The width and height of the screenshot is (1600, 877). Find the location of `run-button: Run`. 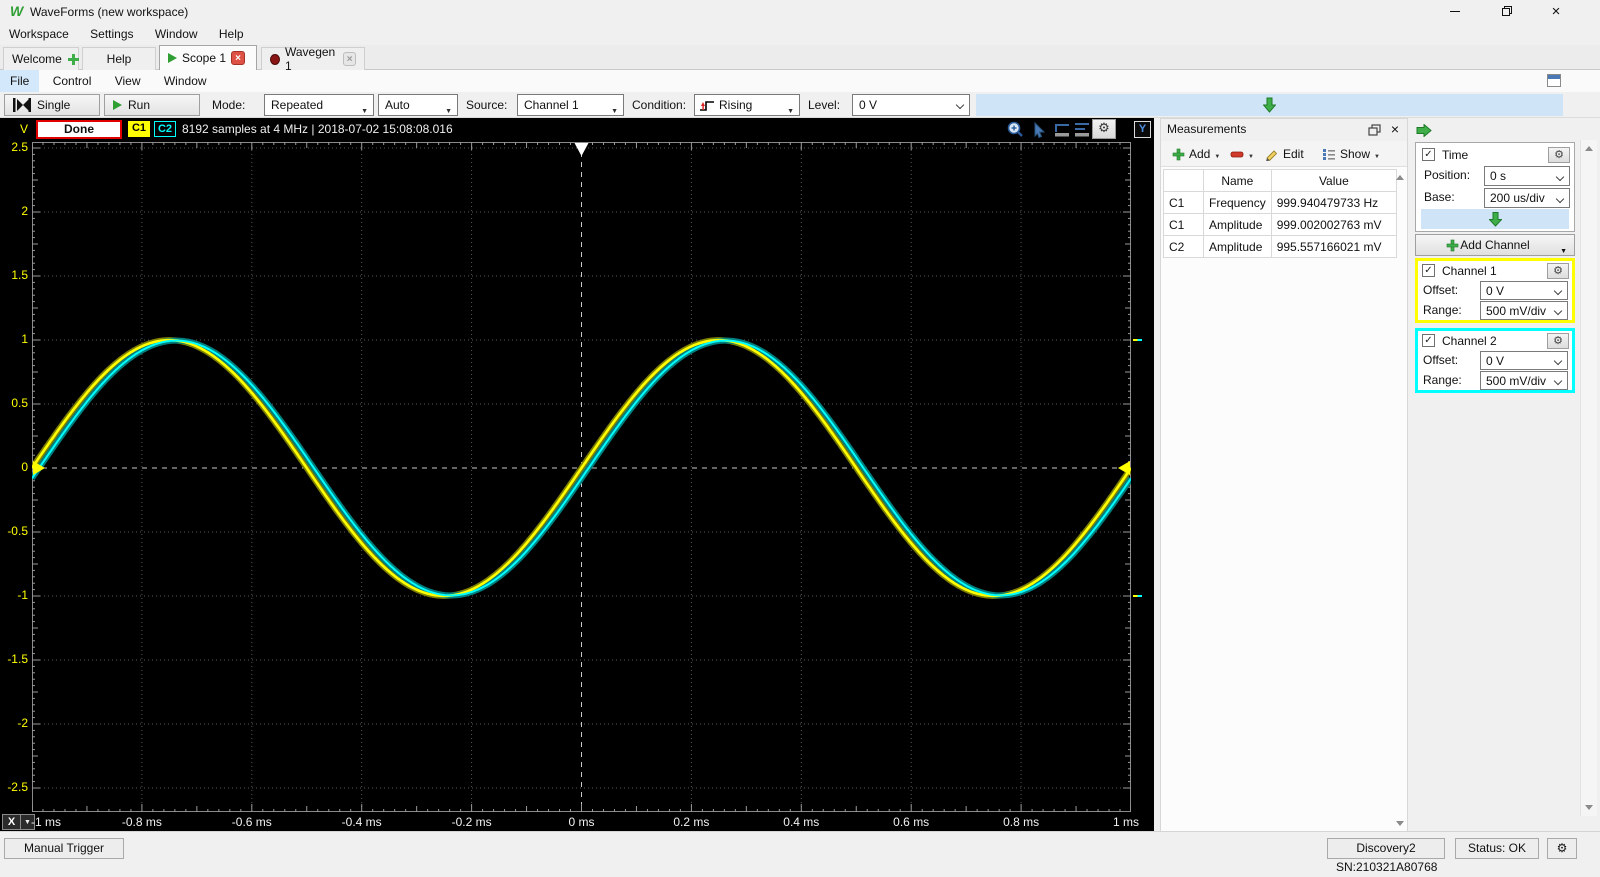

run-button: Run is located at coordinates (152, 105).